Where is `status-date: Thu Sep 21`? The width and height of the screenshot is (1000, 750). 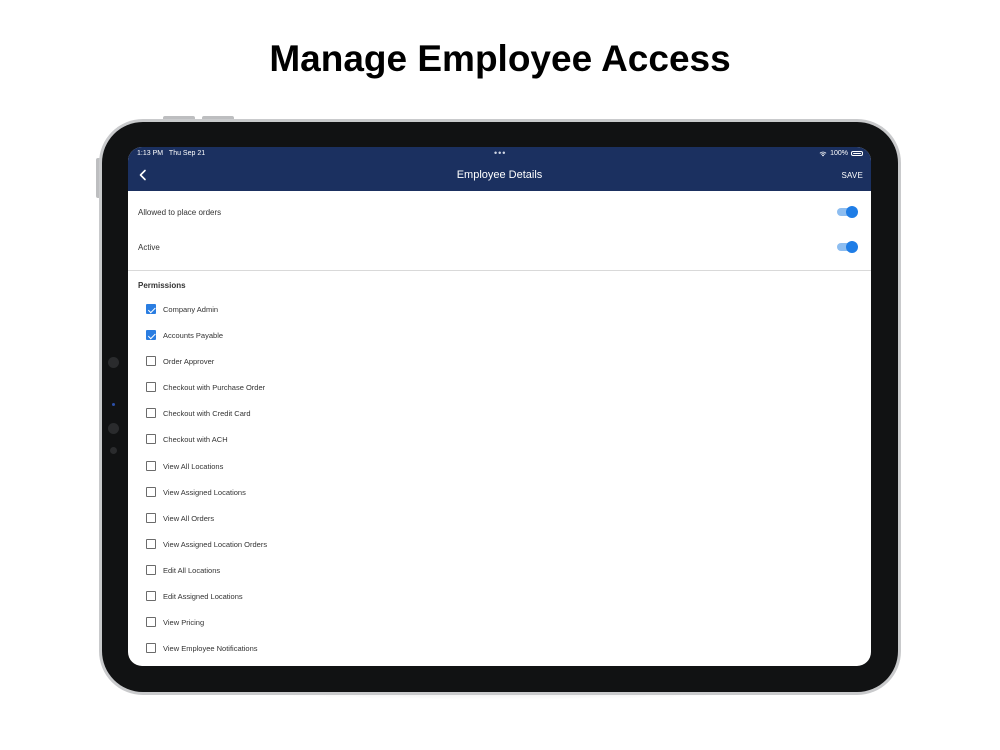
status-date: Thu Sep 21 is located at coordinates (187, 153).